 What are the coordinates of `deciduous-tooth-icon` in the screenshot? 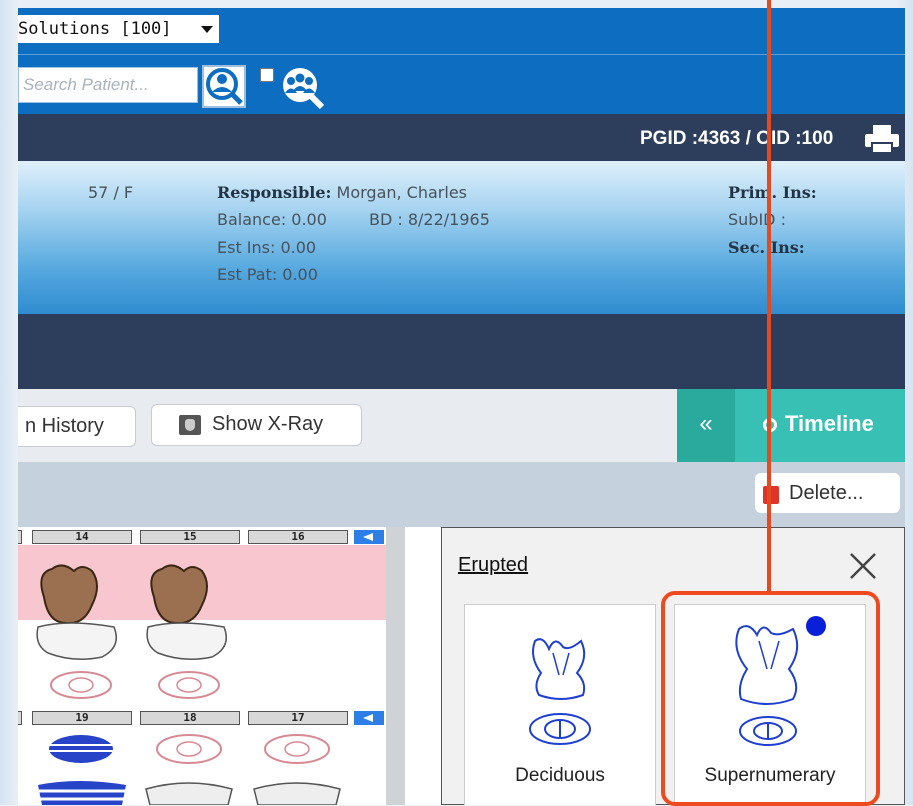 It's located at (560, 691).